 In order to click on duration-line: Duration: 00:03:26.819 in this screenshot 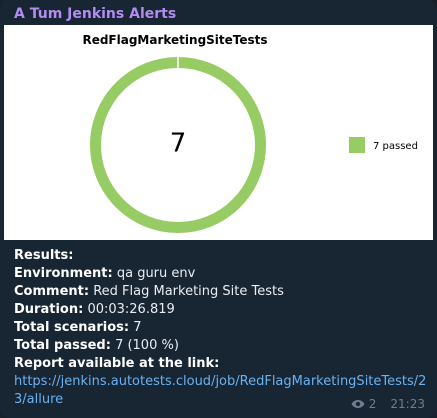, I will do `click(94, 309)`.